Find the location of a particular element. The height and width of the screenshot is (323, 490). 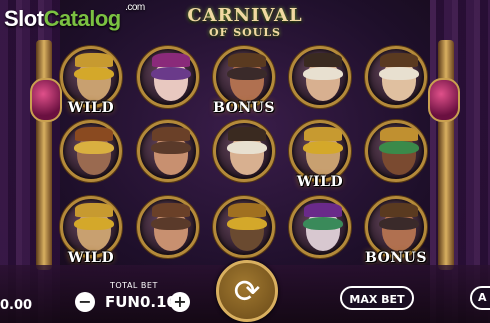

spin-arrows-icon: ⟳ is located at coordinates (247, 291).